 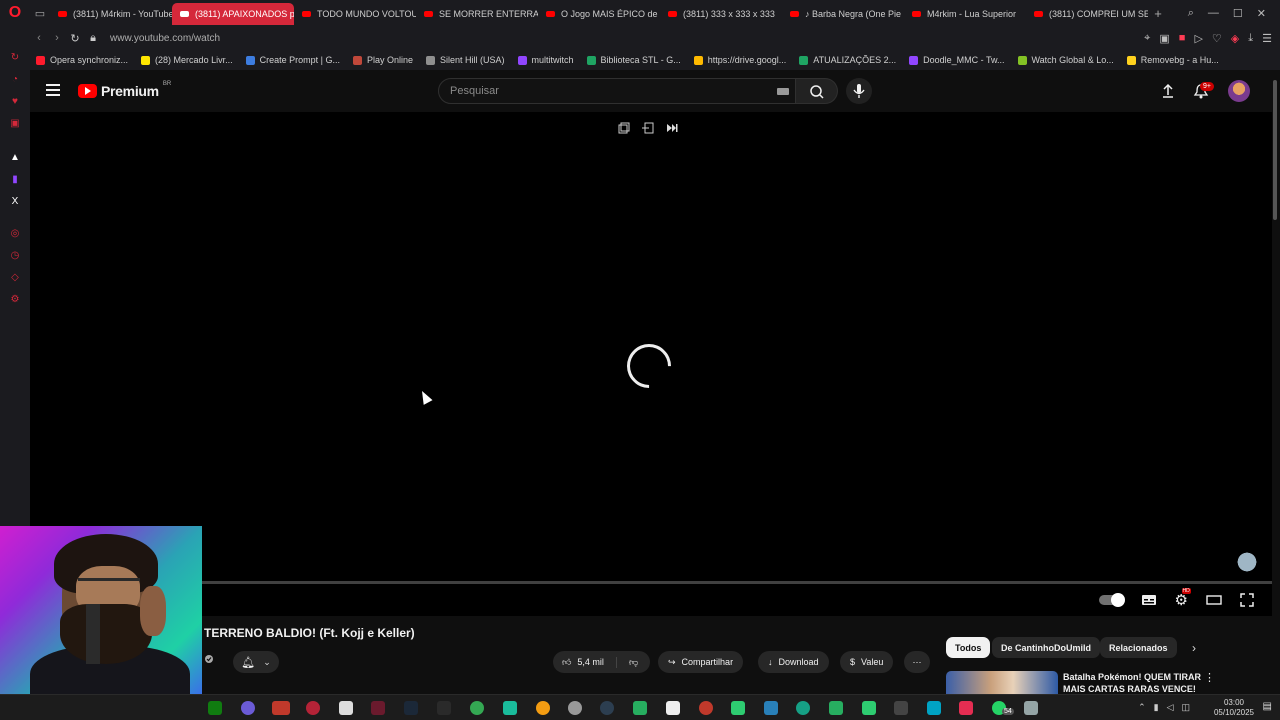 I want to click on heart-icon: ♡, so click(x=1217, y=38).